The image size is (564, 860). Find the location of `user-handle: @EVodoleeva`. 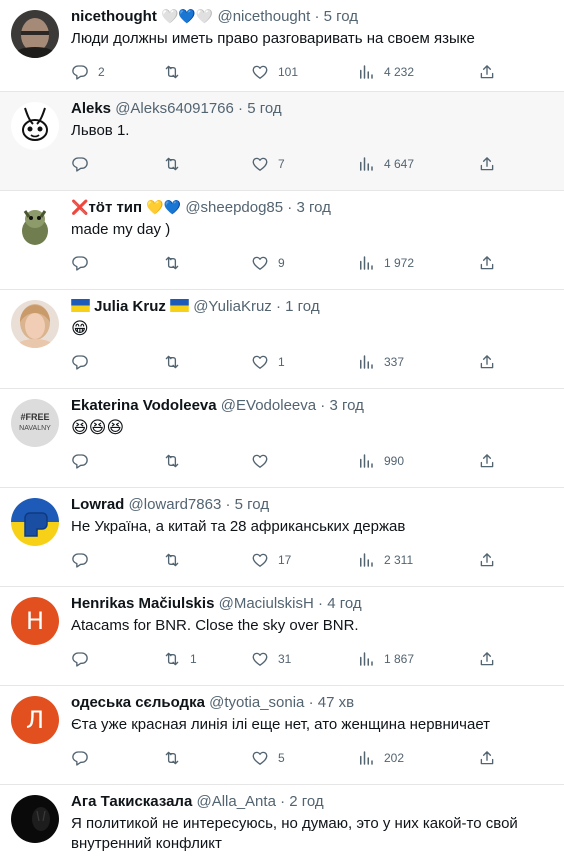

user-handle: @EVodoleeva is located at coordinates (268, 405).